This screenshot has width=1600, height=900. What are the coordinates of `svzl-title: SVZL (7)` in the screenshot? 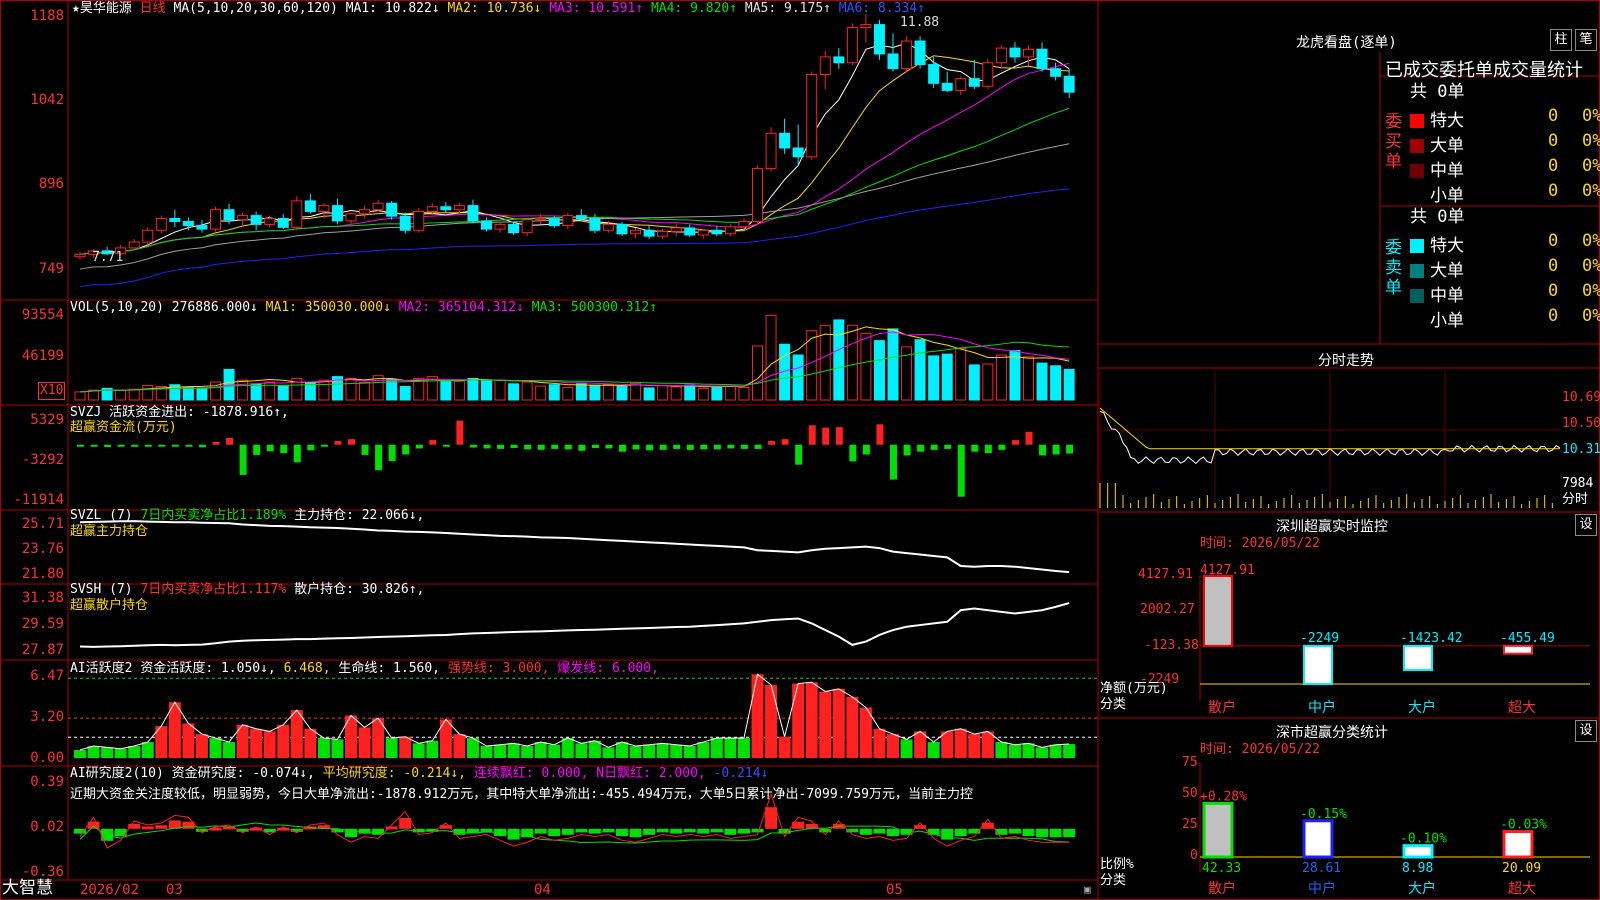 It's located at (101, 515).